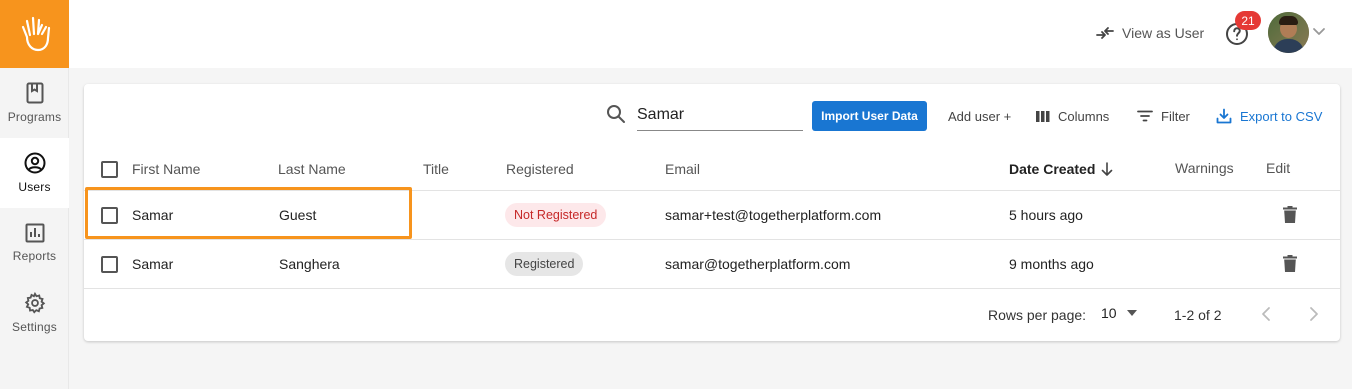  Describe the element at coordinates (720, 115) in the screenshot. I see `search-input` at that location.